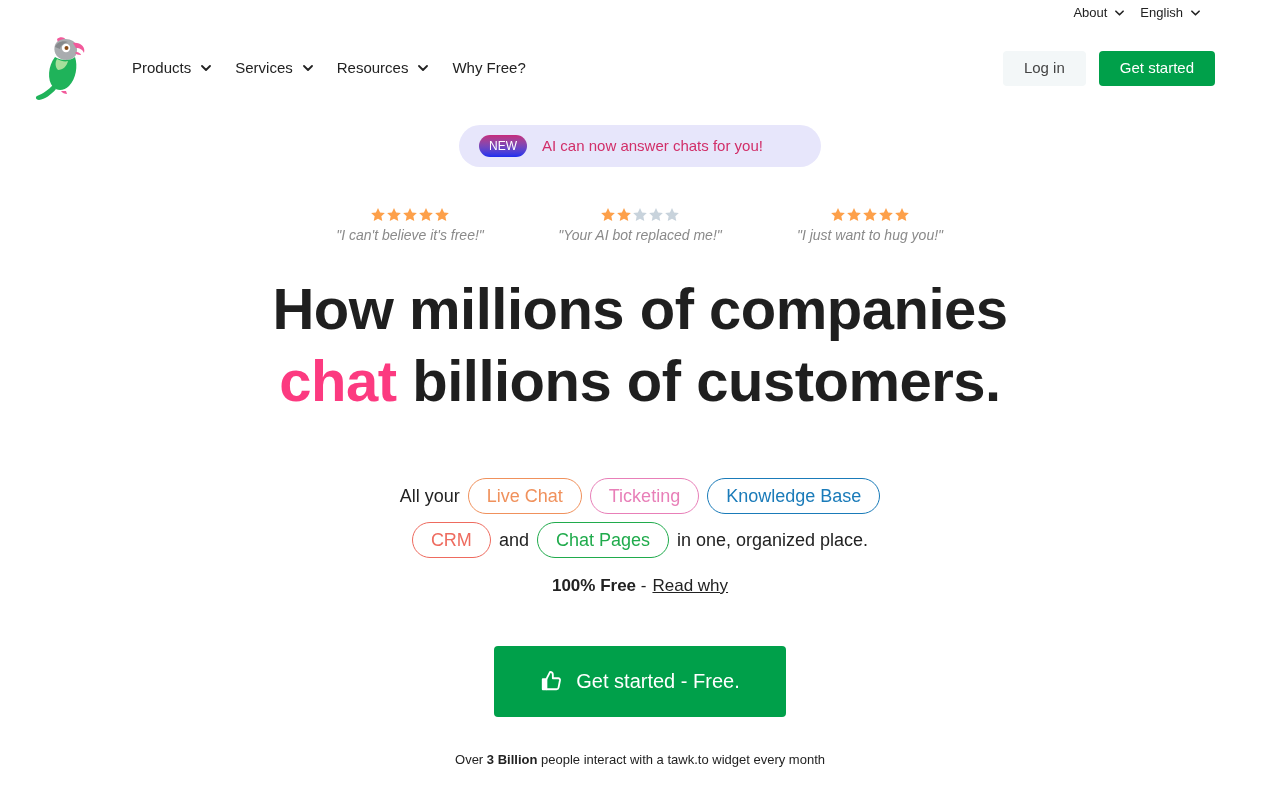  Describe the element at coordinates (652, 145) in the screenshot. I see `announcement-text: AI can now answer chats for you!` at that location.